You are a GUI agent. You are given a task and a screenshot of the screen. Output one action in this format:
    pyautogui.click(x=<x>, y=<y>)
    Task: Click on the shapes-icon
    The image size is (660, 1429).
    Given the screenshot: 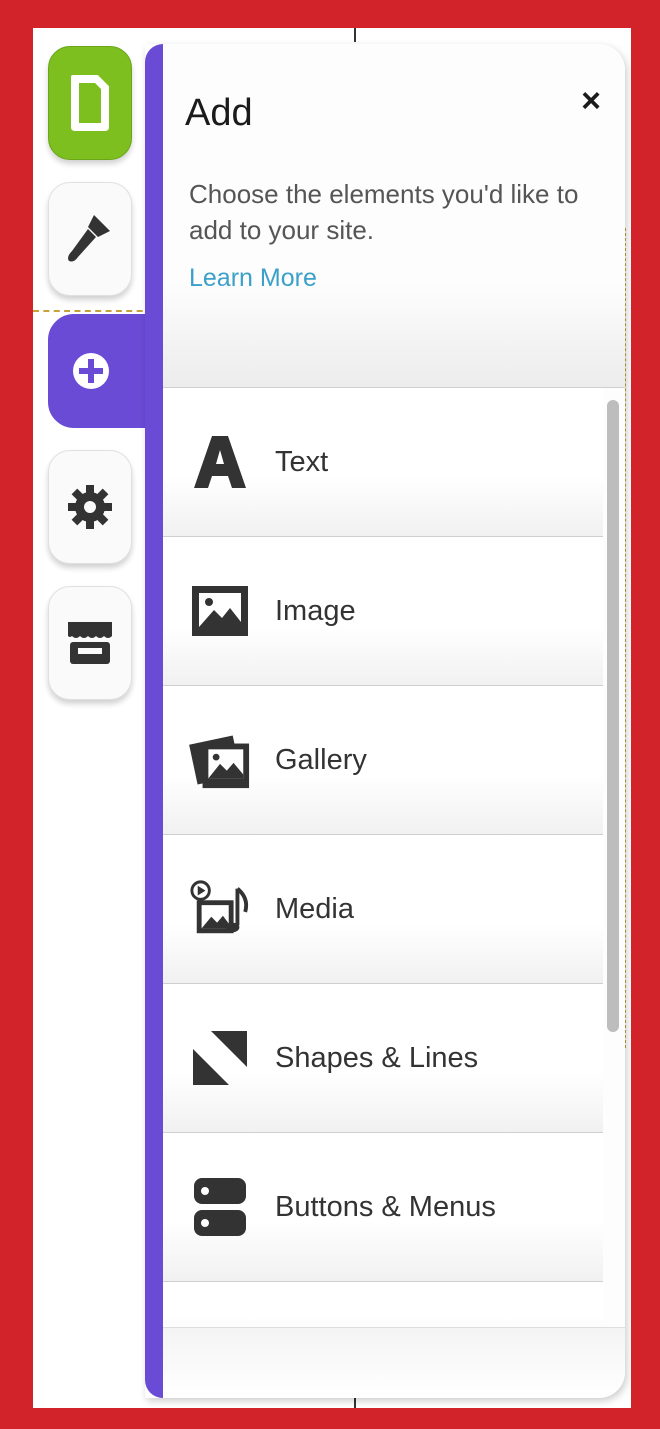 What is the action you would take?
    pyautogui.click(x=220, y=1058)
    